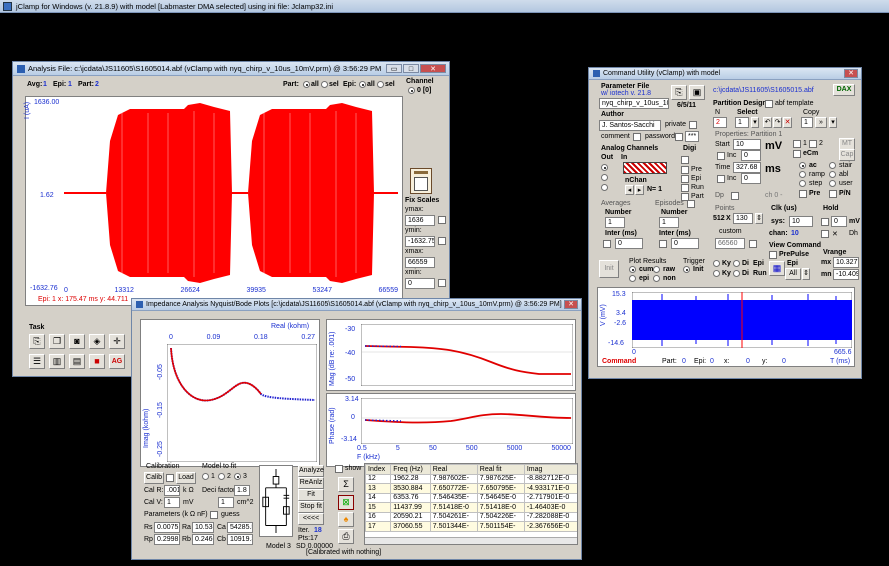  I want to click on model-1-radio, so click(205, 476).